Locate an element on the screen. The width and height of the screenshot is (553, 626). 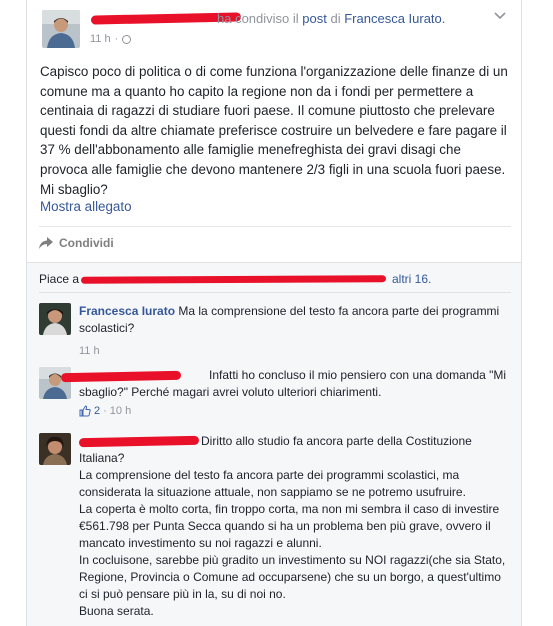
comment-timestamp: 11 h is located at coordinates (89, 351).